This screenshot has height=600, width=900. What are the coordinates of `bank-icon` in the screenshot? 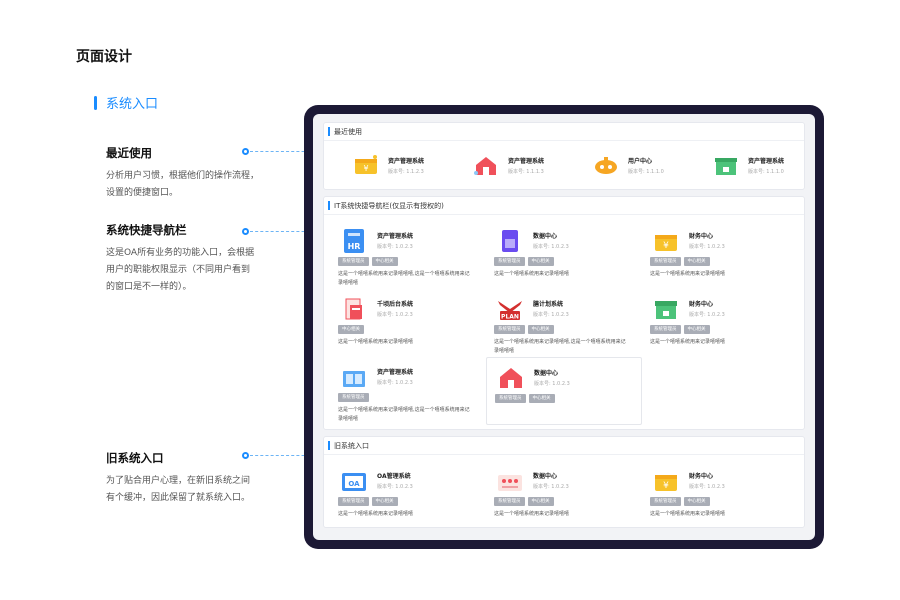 It's located at (726, 166).